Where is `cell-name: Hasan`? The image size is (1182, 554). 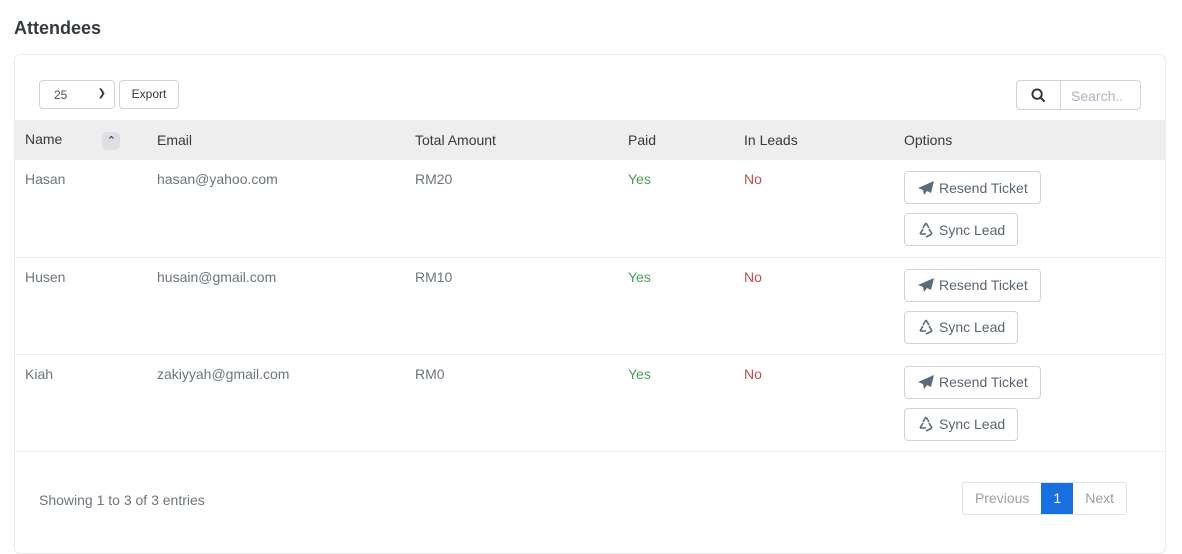 cell-name: Hasan is located at coordinates (81, 209).